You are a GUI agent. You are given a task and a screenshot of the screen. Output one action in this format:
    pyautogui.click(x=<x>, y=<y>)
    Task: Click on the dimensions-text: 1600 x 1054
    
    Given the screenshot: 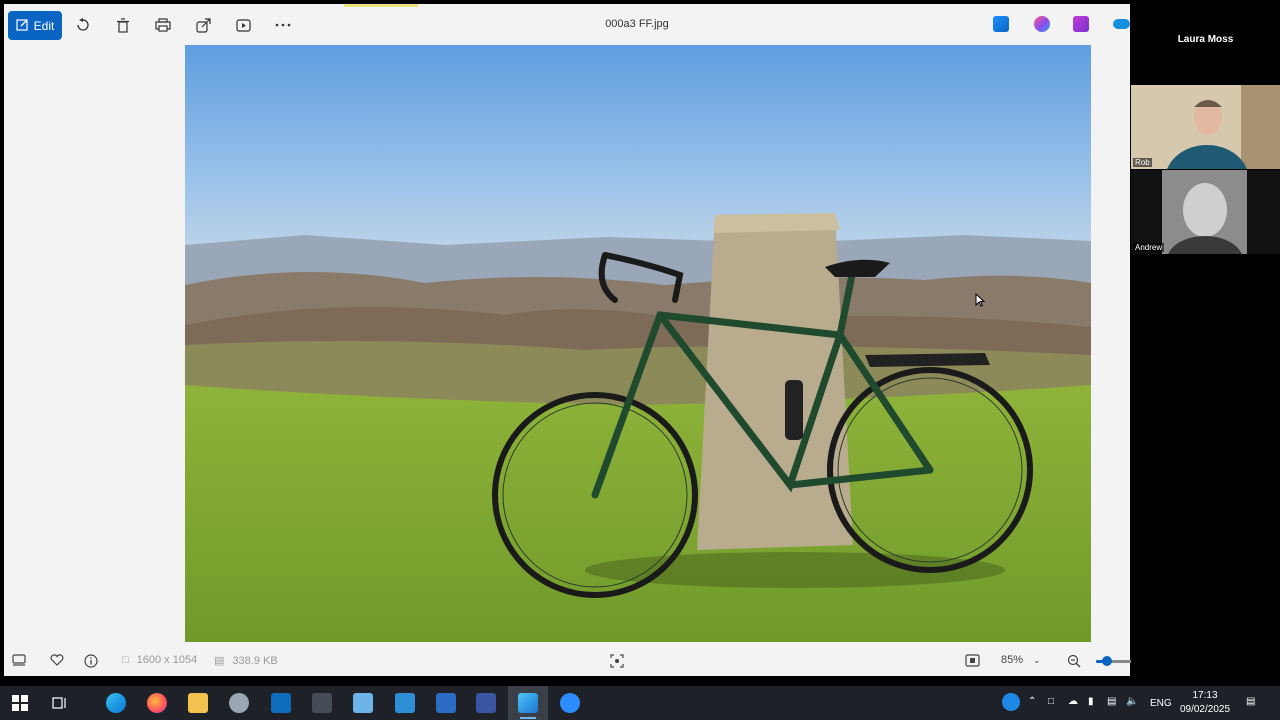 What is the action you would take?
    pyautogui.click(x=167, y=660)
    